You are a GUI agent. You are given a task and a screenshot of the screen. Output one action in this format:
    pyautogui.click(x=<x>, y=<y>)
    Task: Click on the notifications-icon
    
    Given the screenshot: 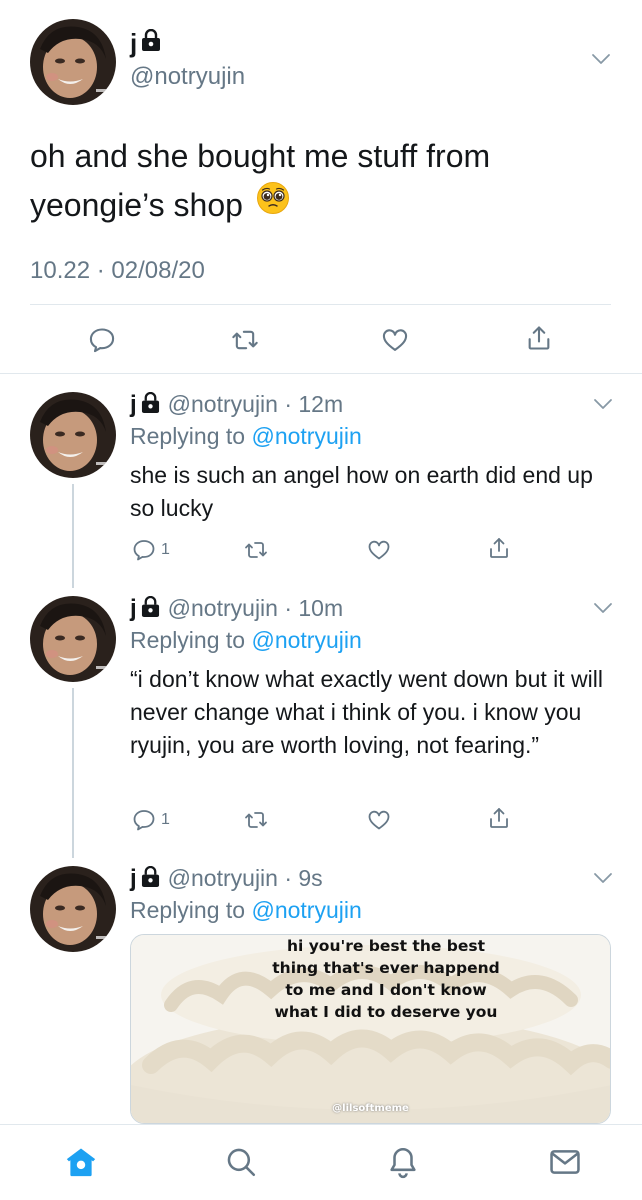 What is the action you would take?
    pyautogui.click(x=403, y=1163)
    